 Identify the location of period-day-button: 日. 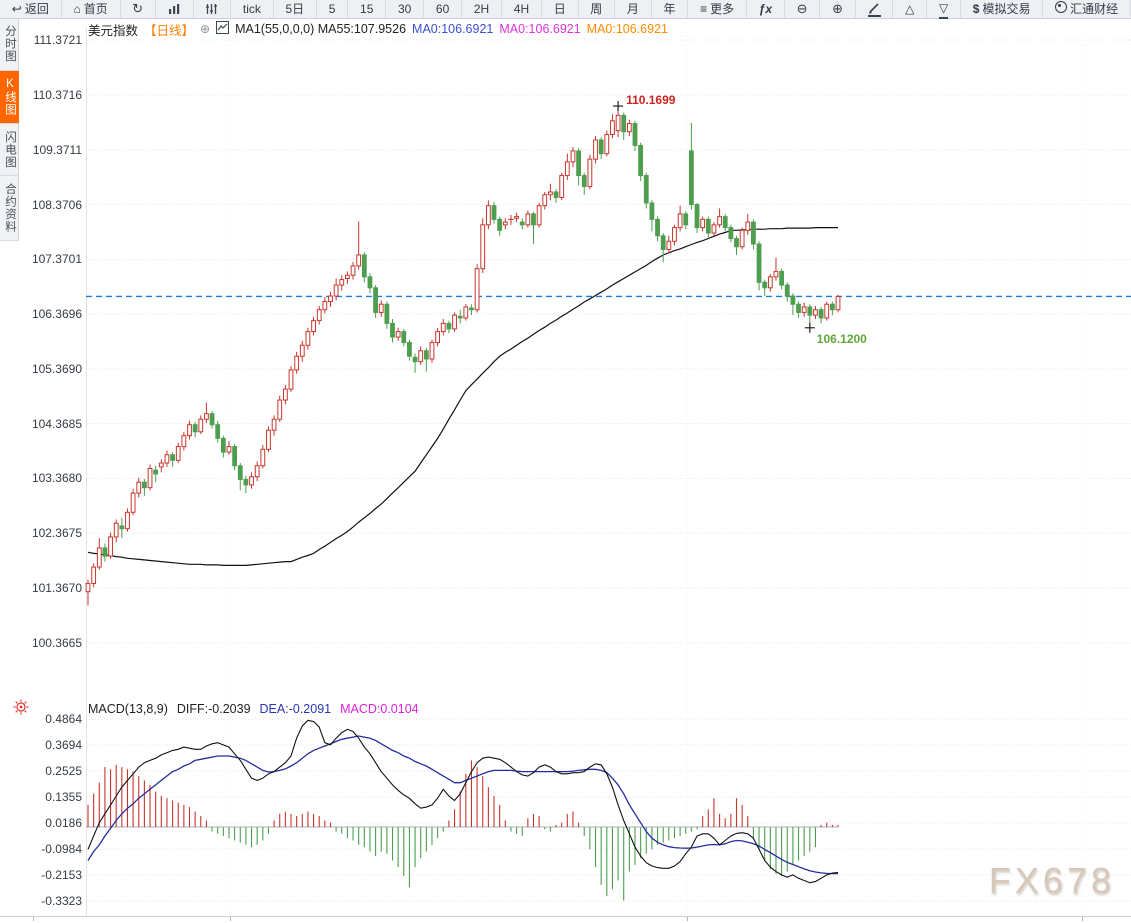
(560, 9).